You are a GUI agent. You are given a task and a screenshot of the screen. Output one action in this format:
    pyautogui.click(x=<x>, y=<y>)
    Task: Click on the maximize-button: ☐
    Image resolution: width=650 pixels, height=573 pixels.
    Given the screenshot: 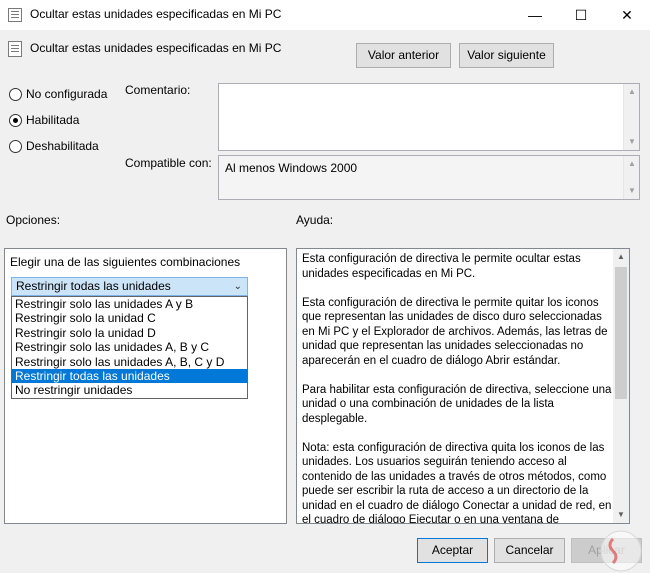 What is the action you would take?
    pyautogui.click(x=581, y=15)
    